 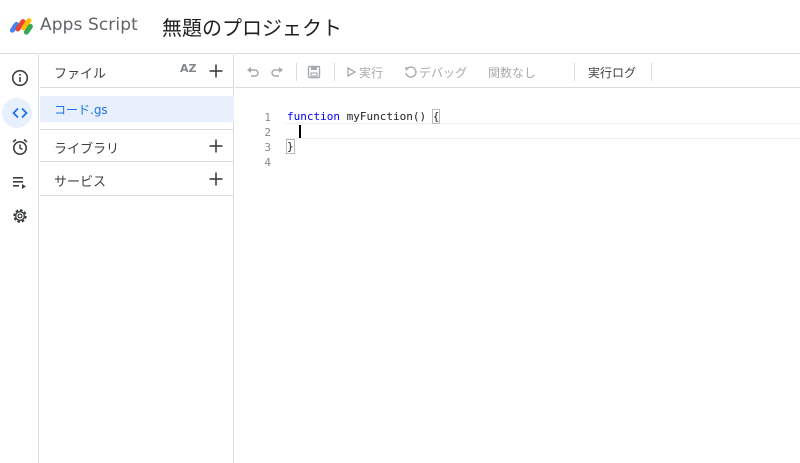 I want to click on line-number: 1, so click(x=267, y=117).